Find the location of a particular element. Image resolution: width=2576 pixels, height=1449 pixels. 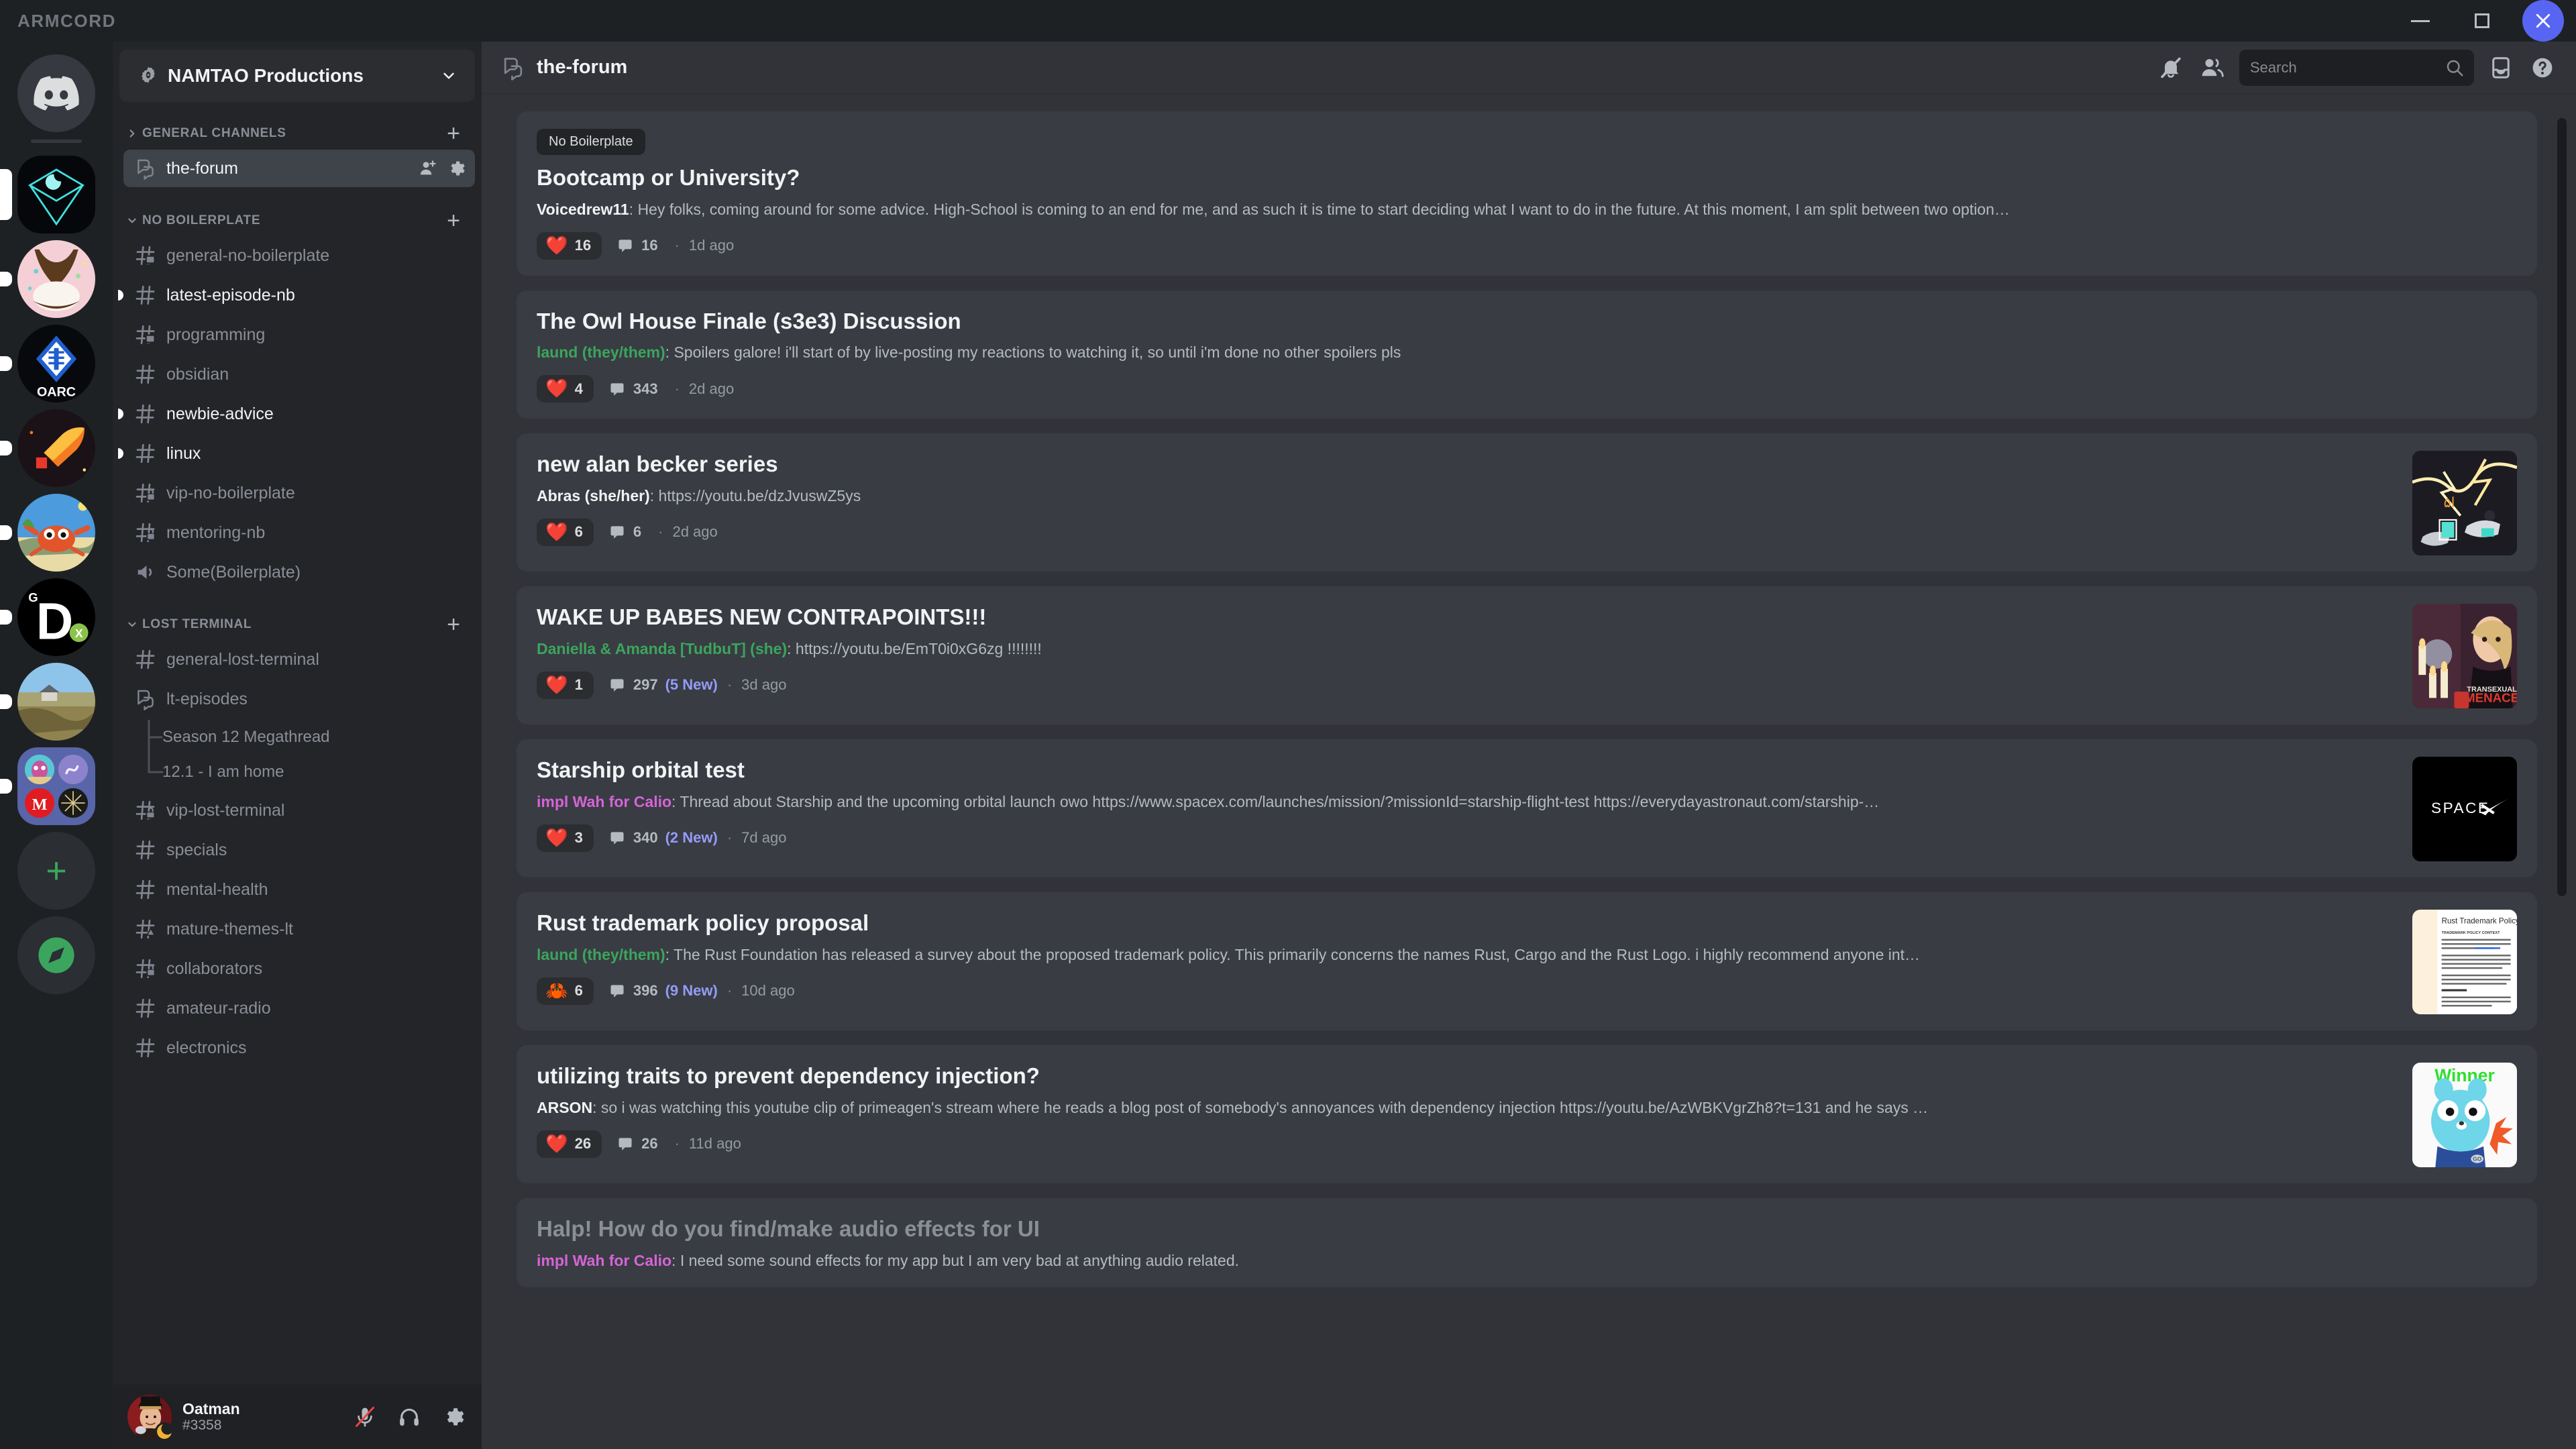

user-name: Oatman is located at coordinates (211, 1408).